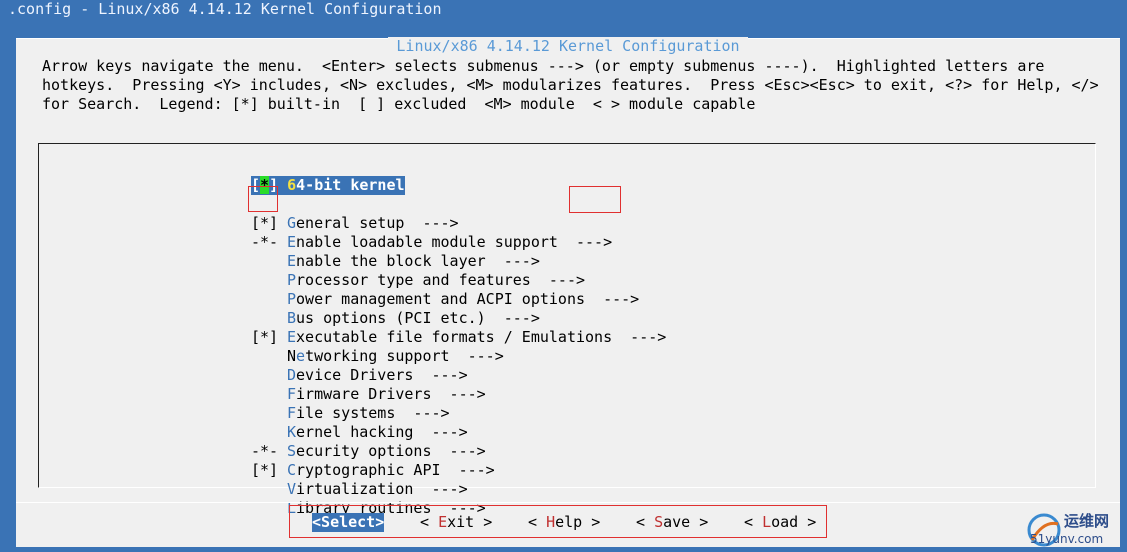  What do you see at coordinates (350, 185) in the screenshot?
I see `menu-item-label: 4-bit kernel` at bounding box center [350, 185].